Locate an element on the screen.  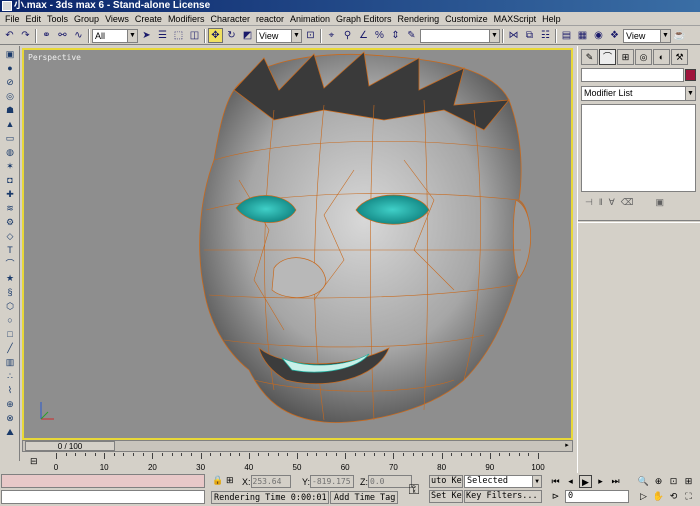
set-key-button: Set Key is located at coordinates (446, 496).